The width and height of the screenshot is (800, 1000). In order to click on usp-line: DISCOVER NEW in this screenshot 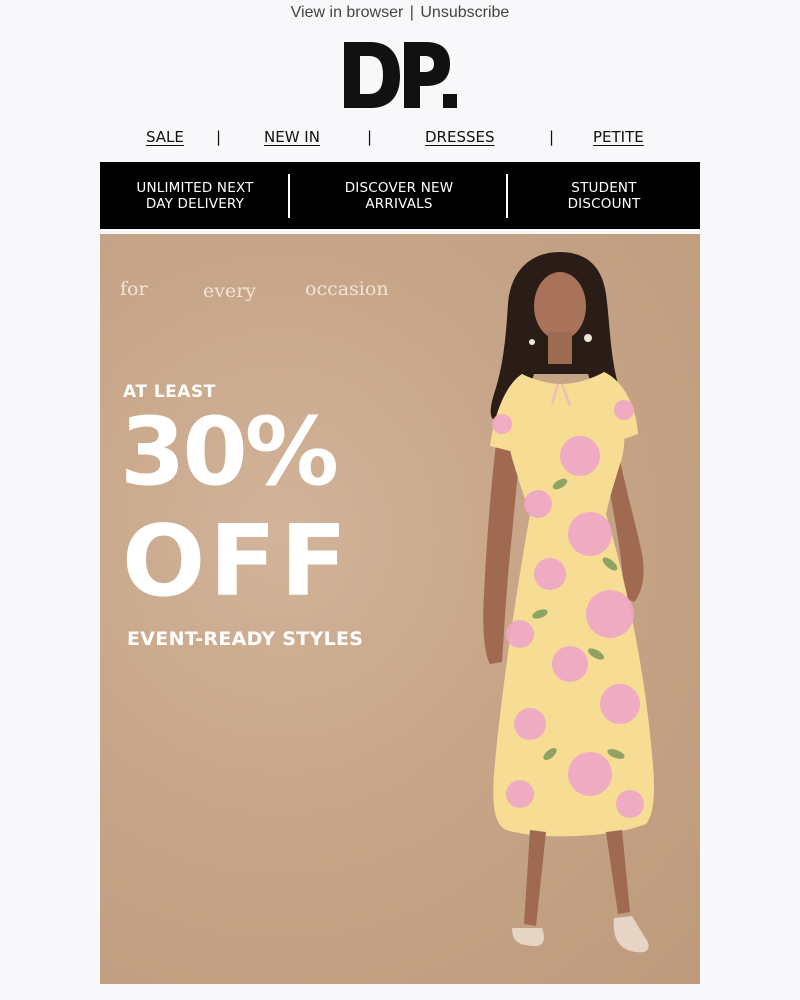, I will do `click(399, 187)`.